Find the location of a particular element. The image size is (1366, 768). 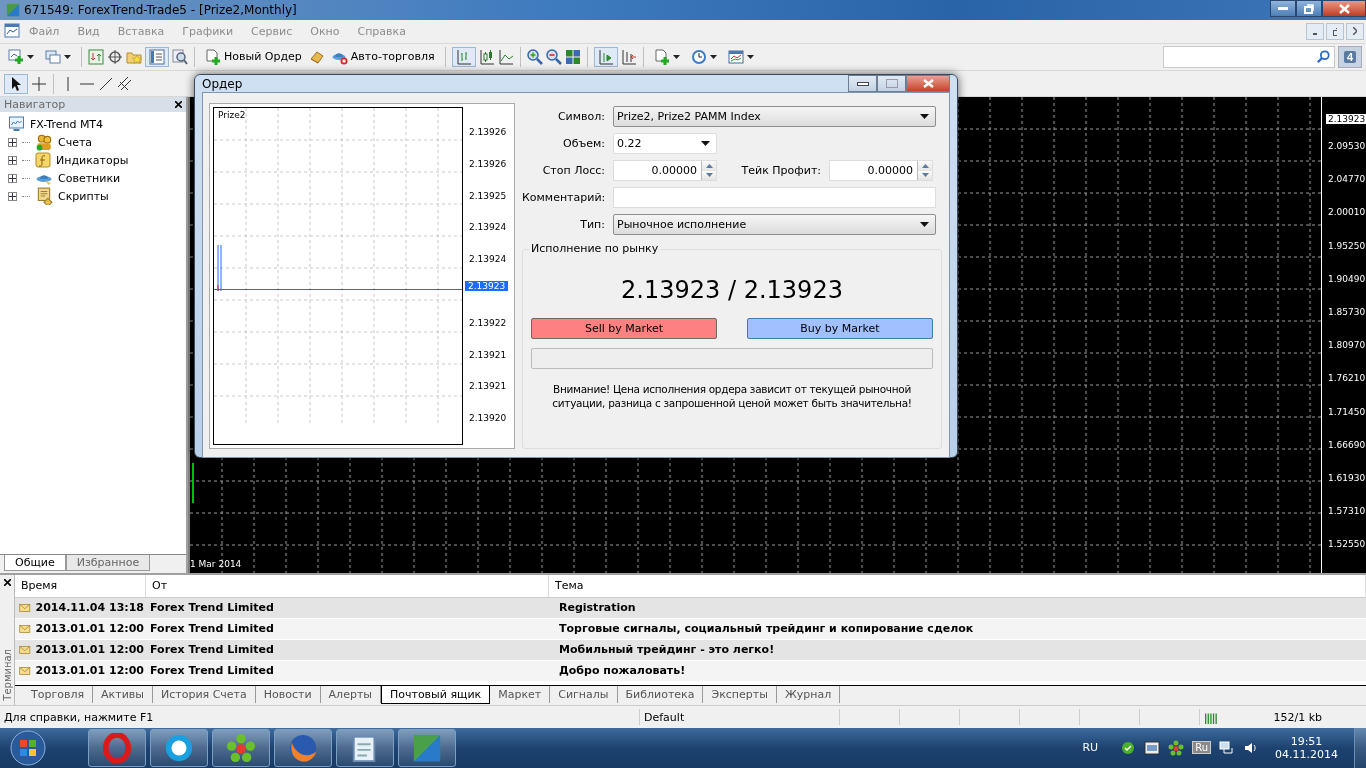

tree-item: Советники is located at coordinates (89, 178).